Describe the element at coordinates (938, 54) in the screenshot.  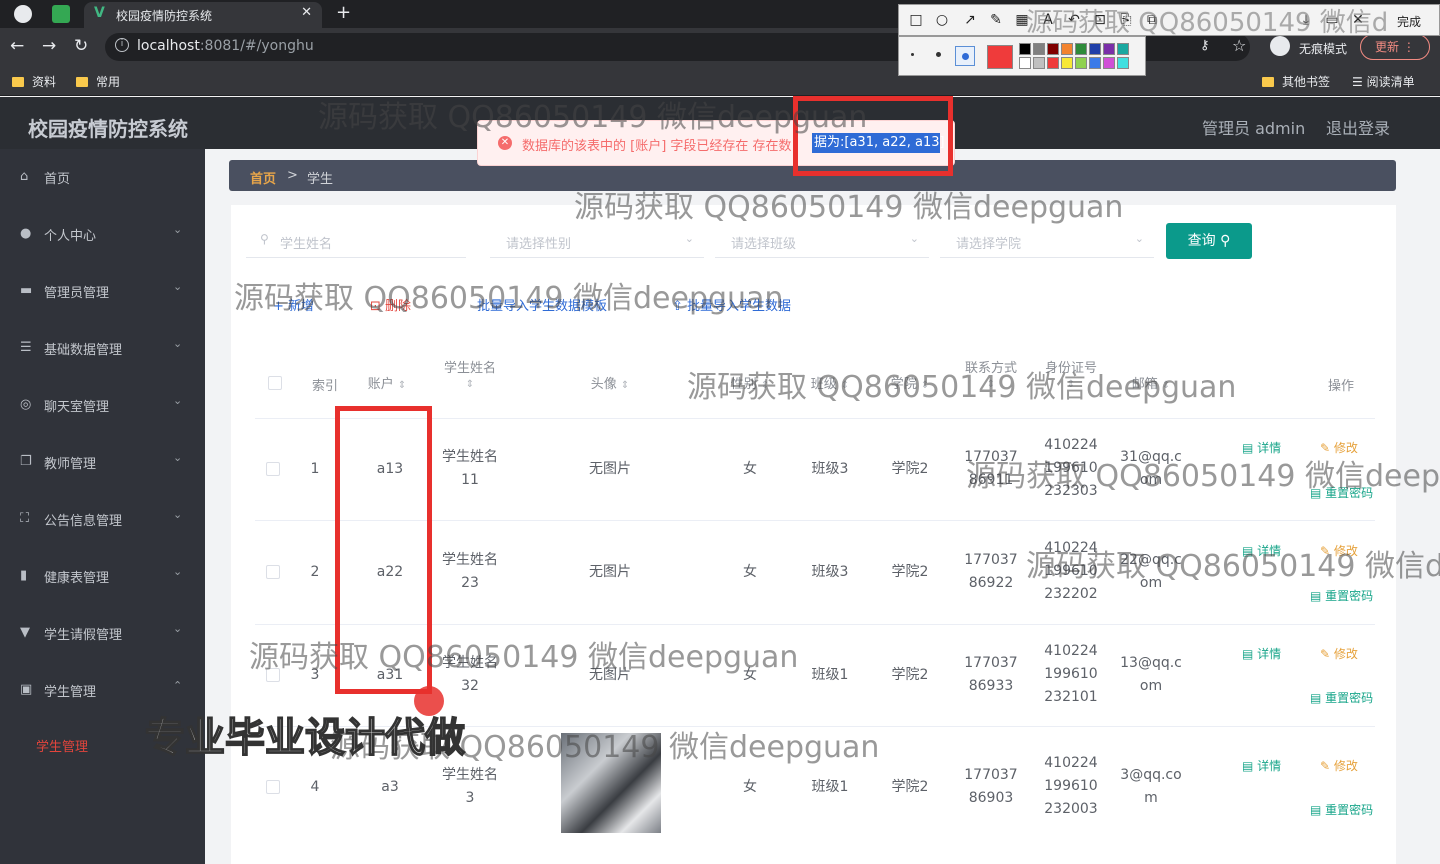
I see `size-medium-dot` at that location.